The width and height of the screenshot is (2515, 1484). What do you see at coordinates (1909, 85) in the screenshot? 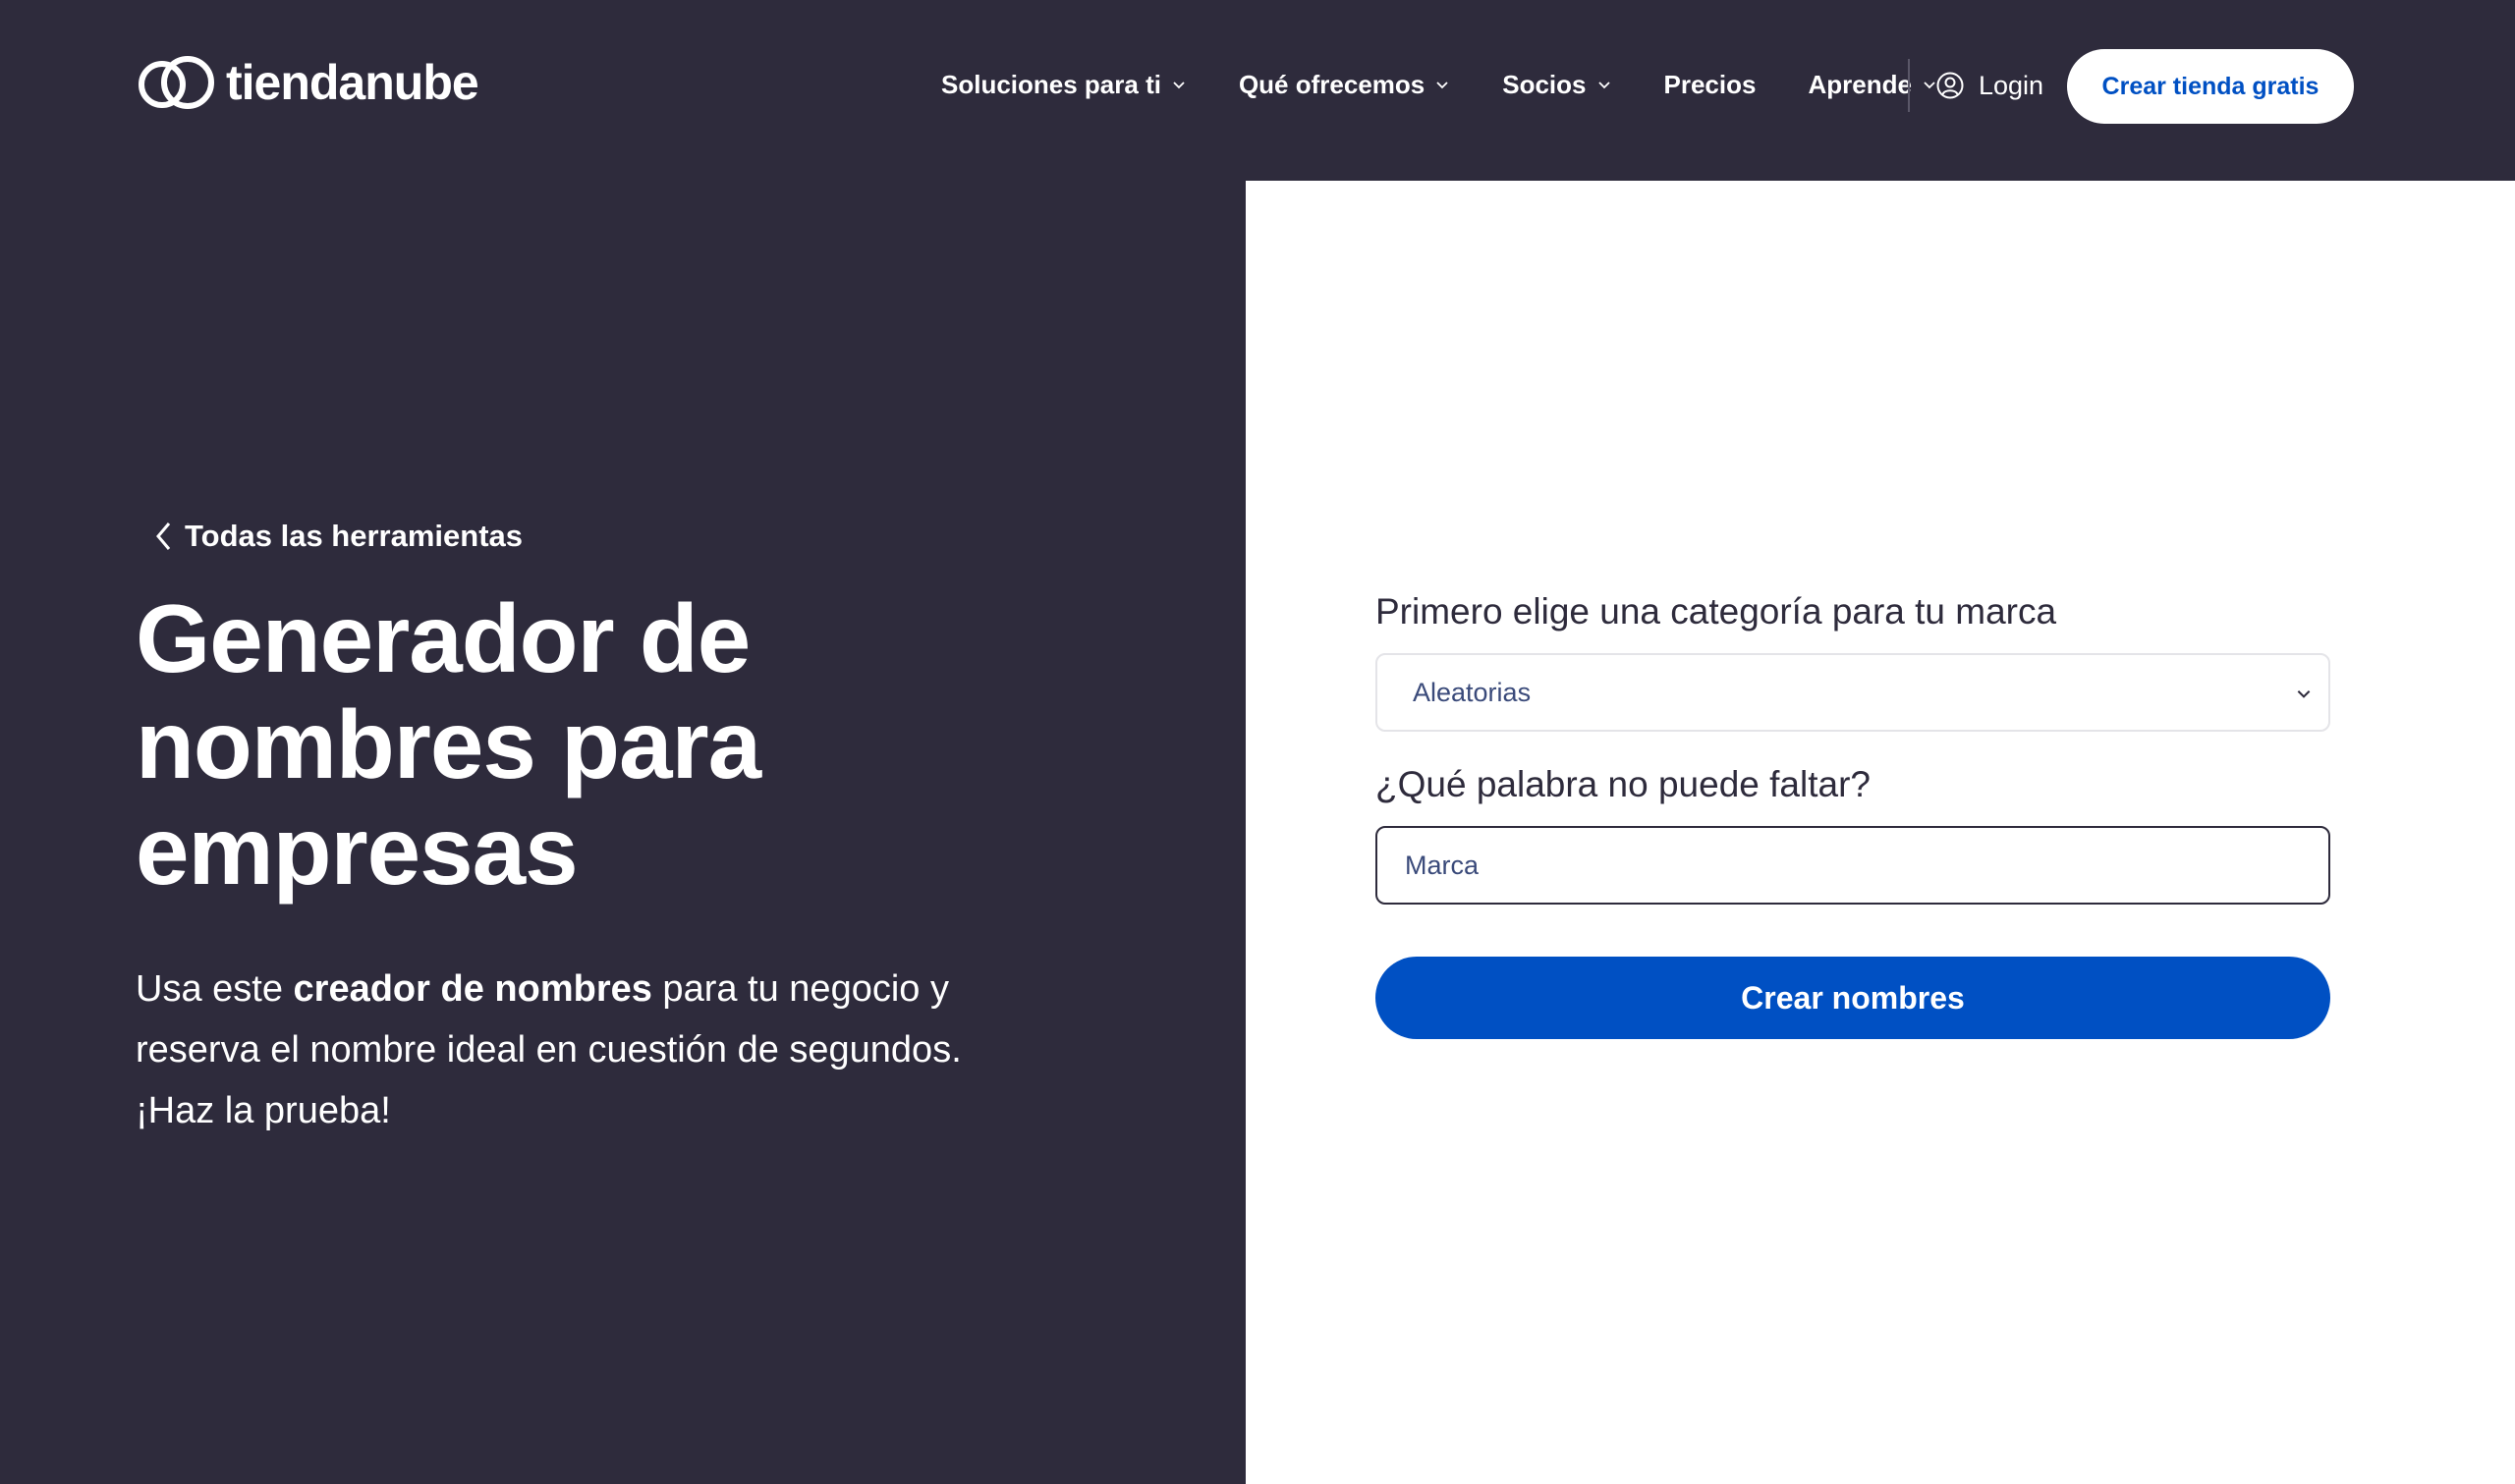
I see `nav-divider` at bounding box center [1909, 85].